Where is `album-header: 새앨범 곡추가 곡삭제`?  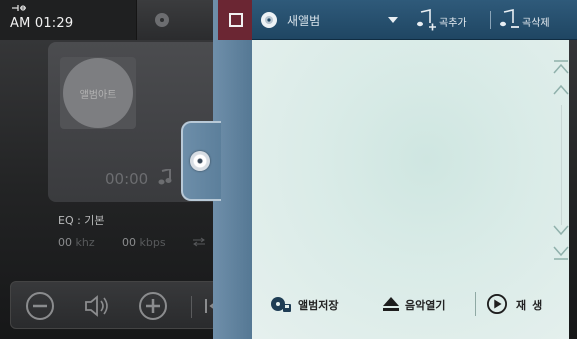 album-header: 새앨범 곡추가 곡삭제 is located at coordinates (397, 20).